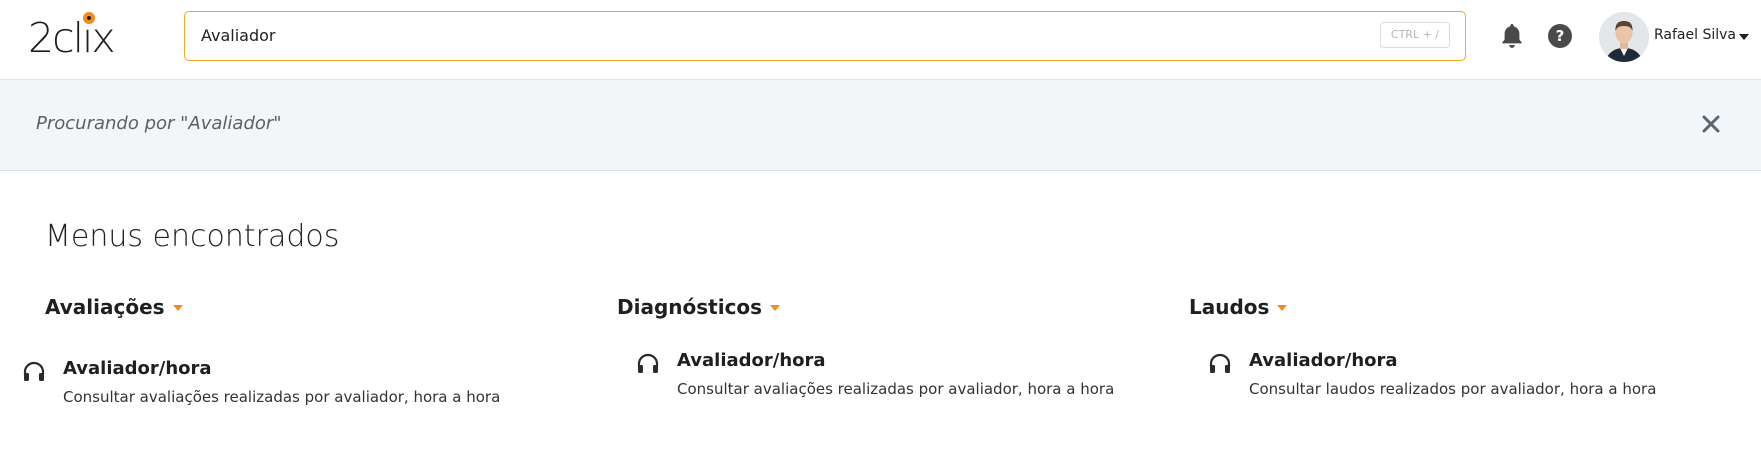 This screenshot has height=459, width=1761. I want to click on column-heading: Avaliações, so click(114, 307).